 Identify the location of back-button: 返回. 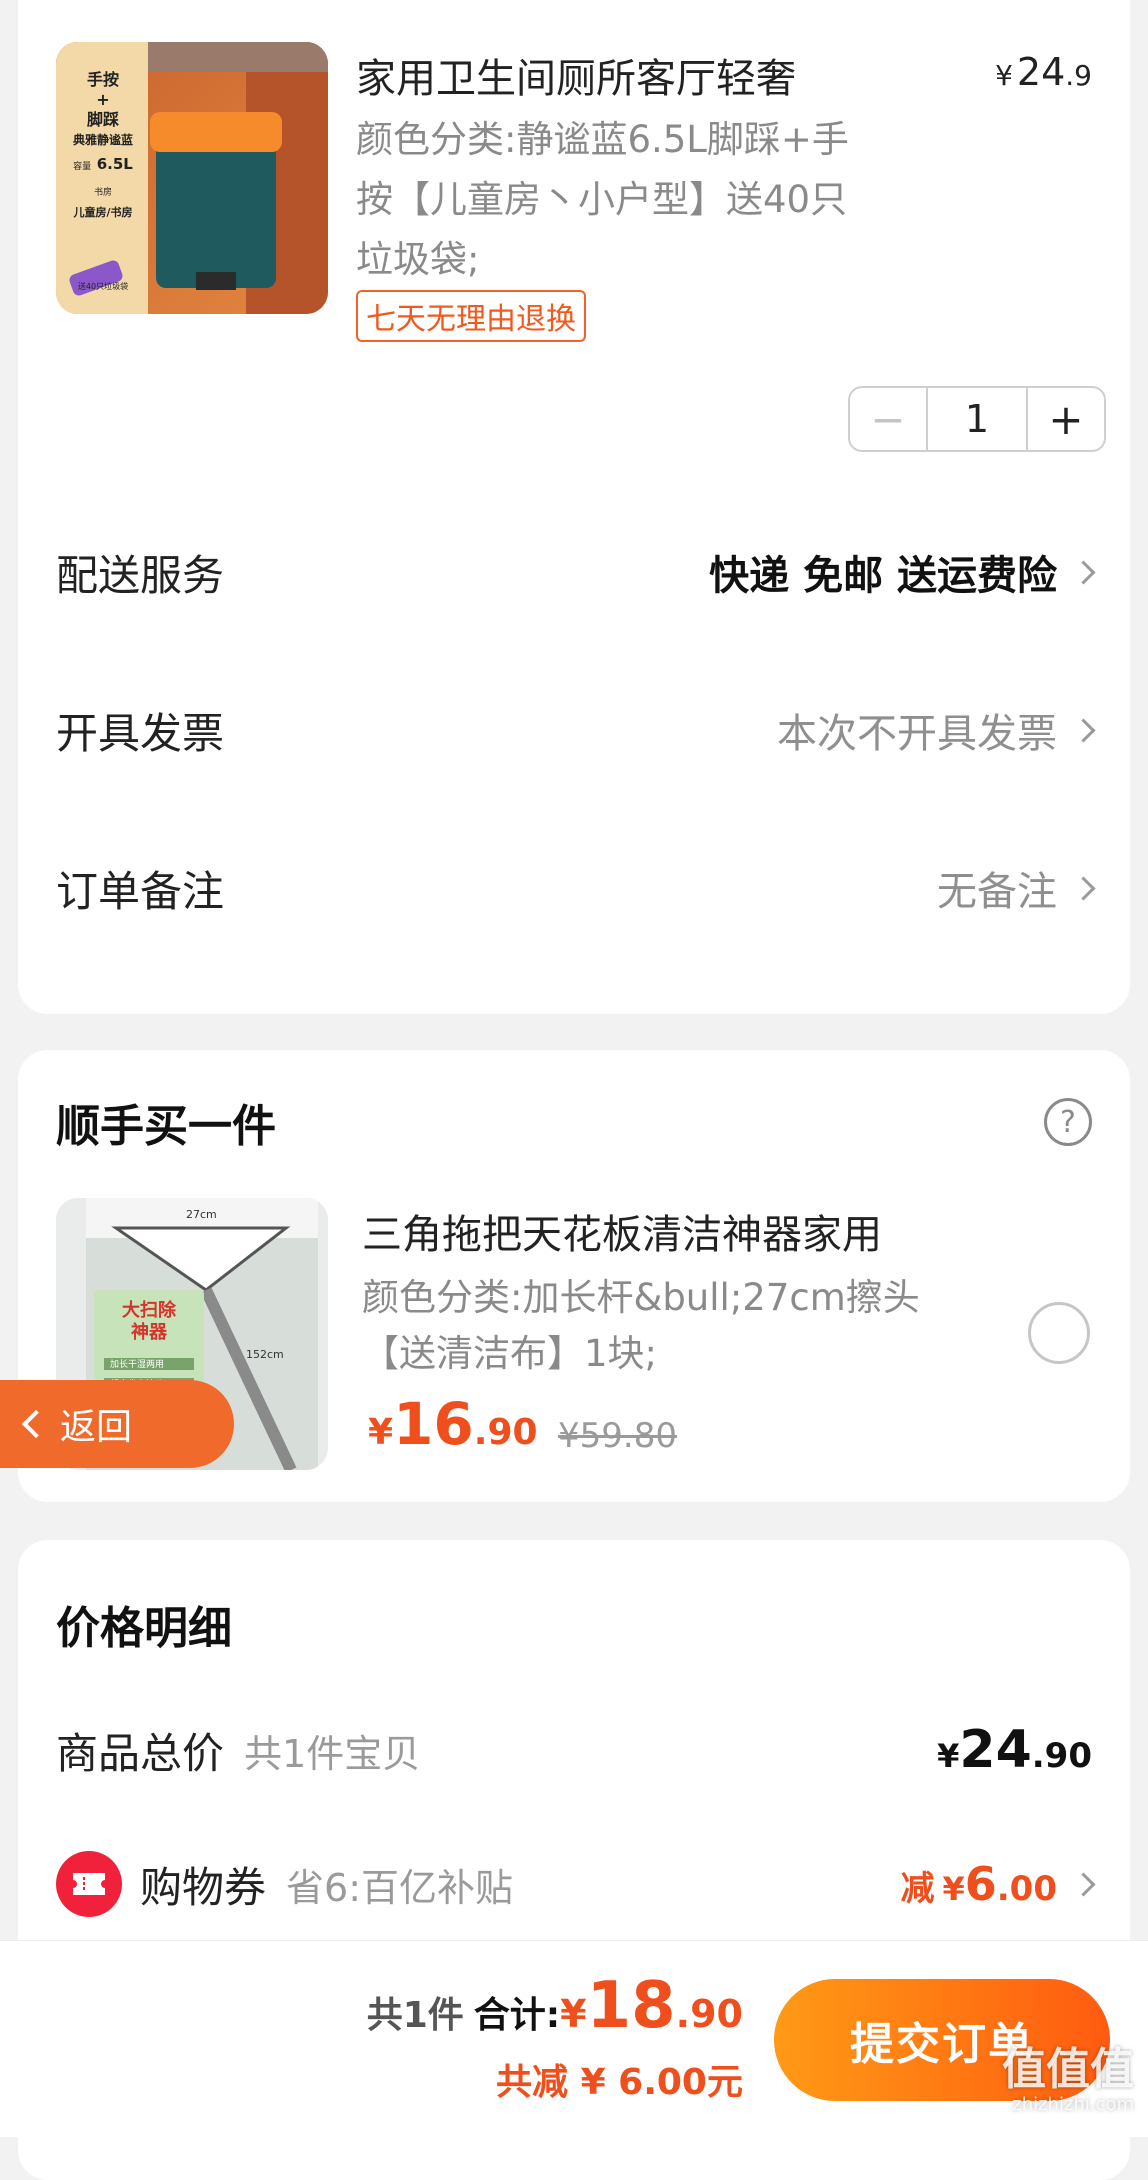
(117, 1424).